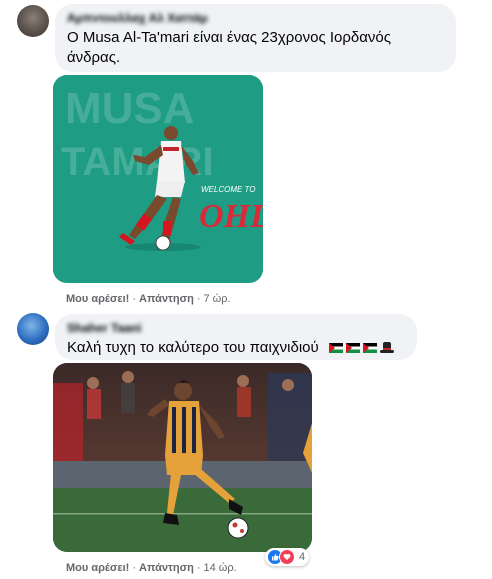 The image size is (492, 579). I want to click on comment-text-line: άνδρας., so click(94, 57).